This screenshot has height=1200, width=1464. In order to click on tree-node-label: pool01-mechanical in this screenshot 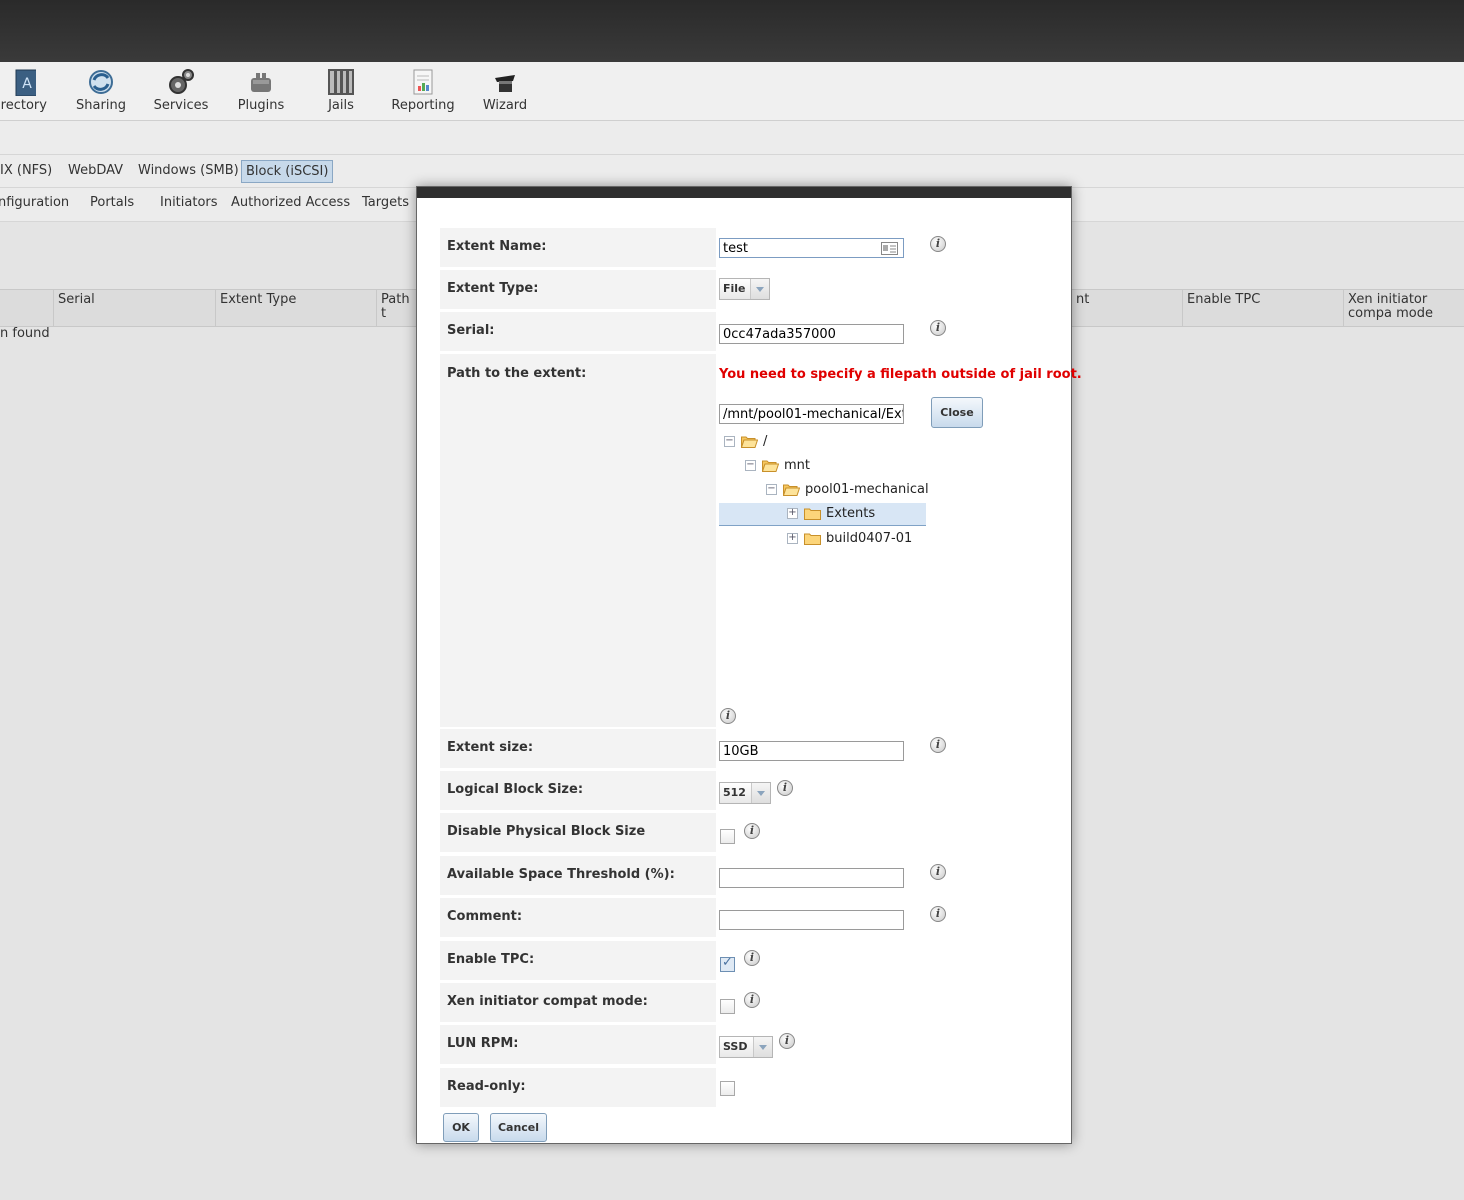, I will do `click(867, 489)`.